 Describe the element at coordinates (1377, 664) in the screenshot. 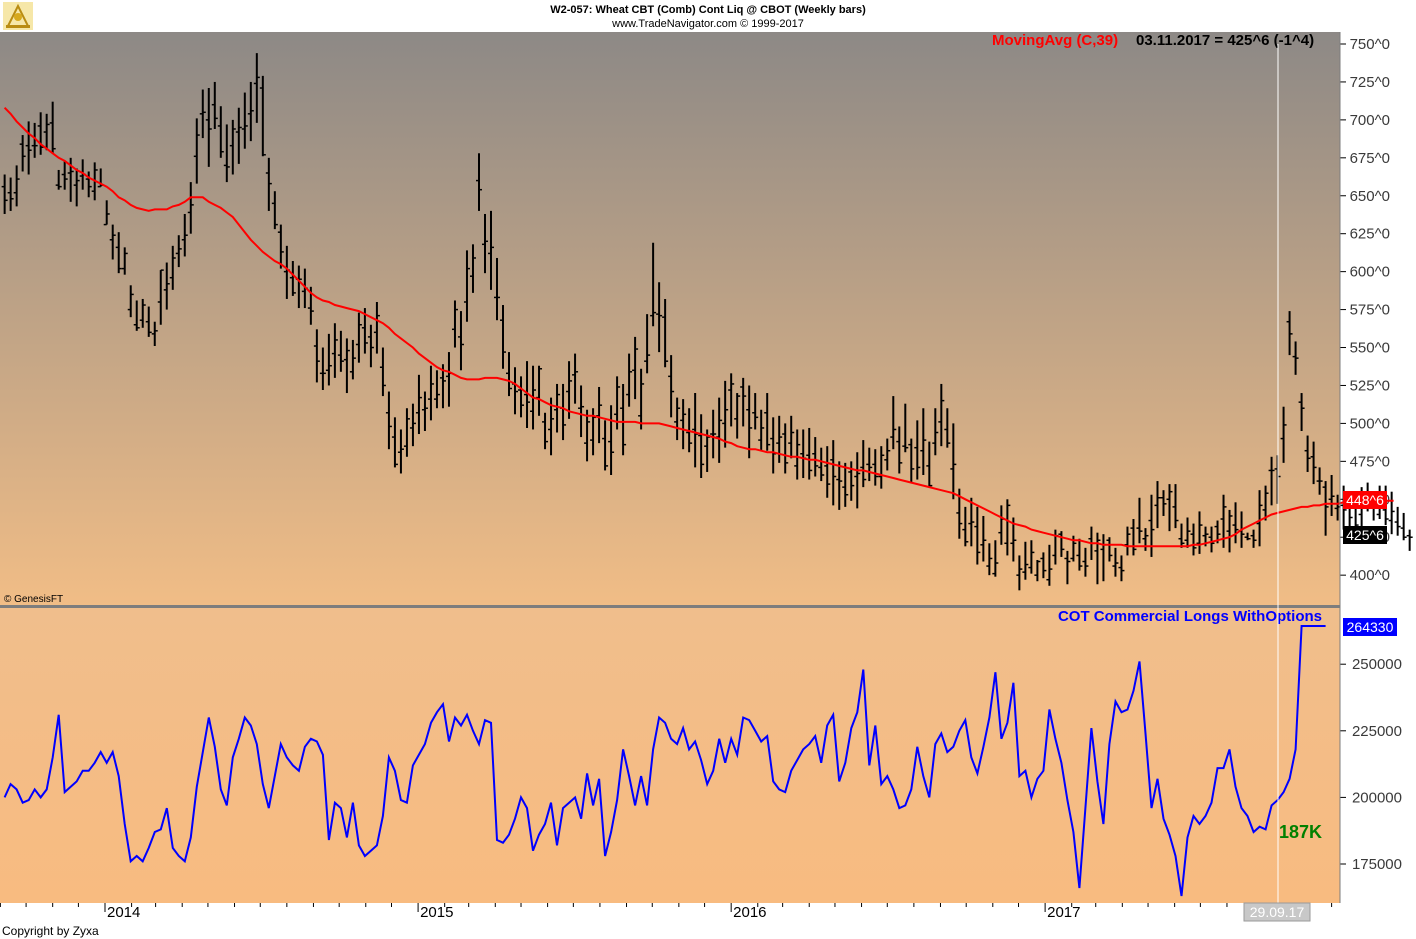

I see `cot-tick-label: 250000` at that location.